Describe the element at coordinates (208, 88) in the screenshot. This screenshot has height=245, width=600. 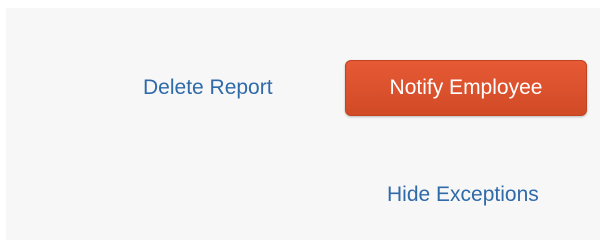
I see `delete-report-link: Delete Report` at that location.